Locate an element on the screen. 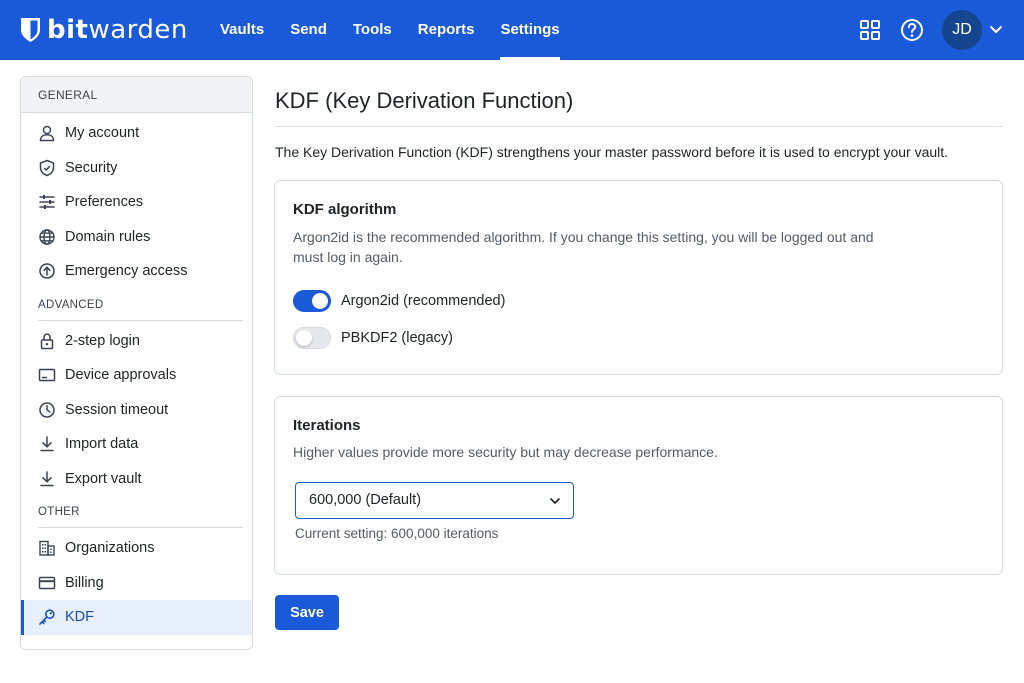  page-title: KDF (Key Derivation Function) is located at coordinates (424, 100).